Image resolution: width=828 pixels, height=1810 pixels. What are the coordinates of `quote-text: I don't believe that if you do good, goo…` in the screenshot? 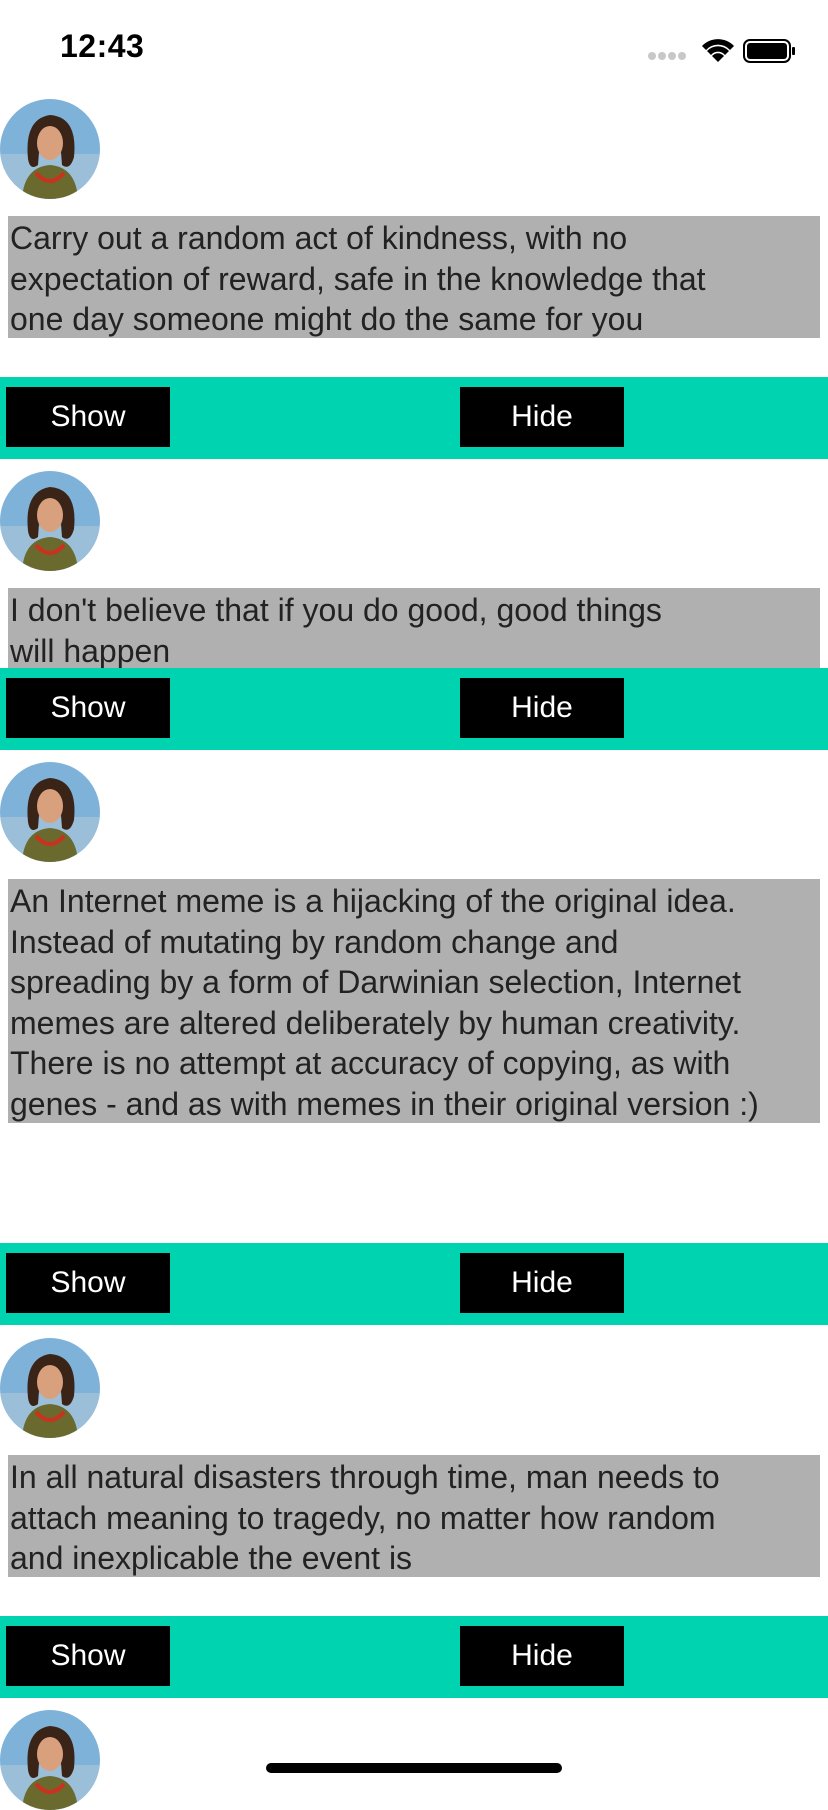 It's located at (414, 629).